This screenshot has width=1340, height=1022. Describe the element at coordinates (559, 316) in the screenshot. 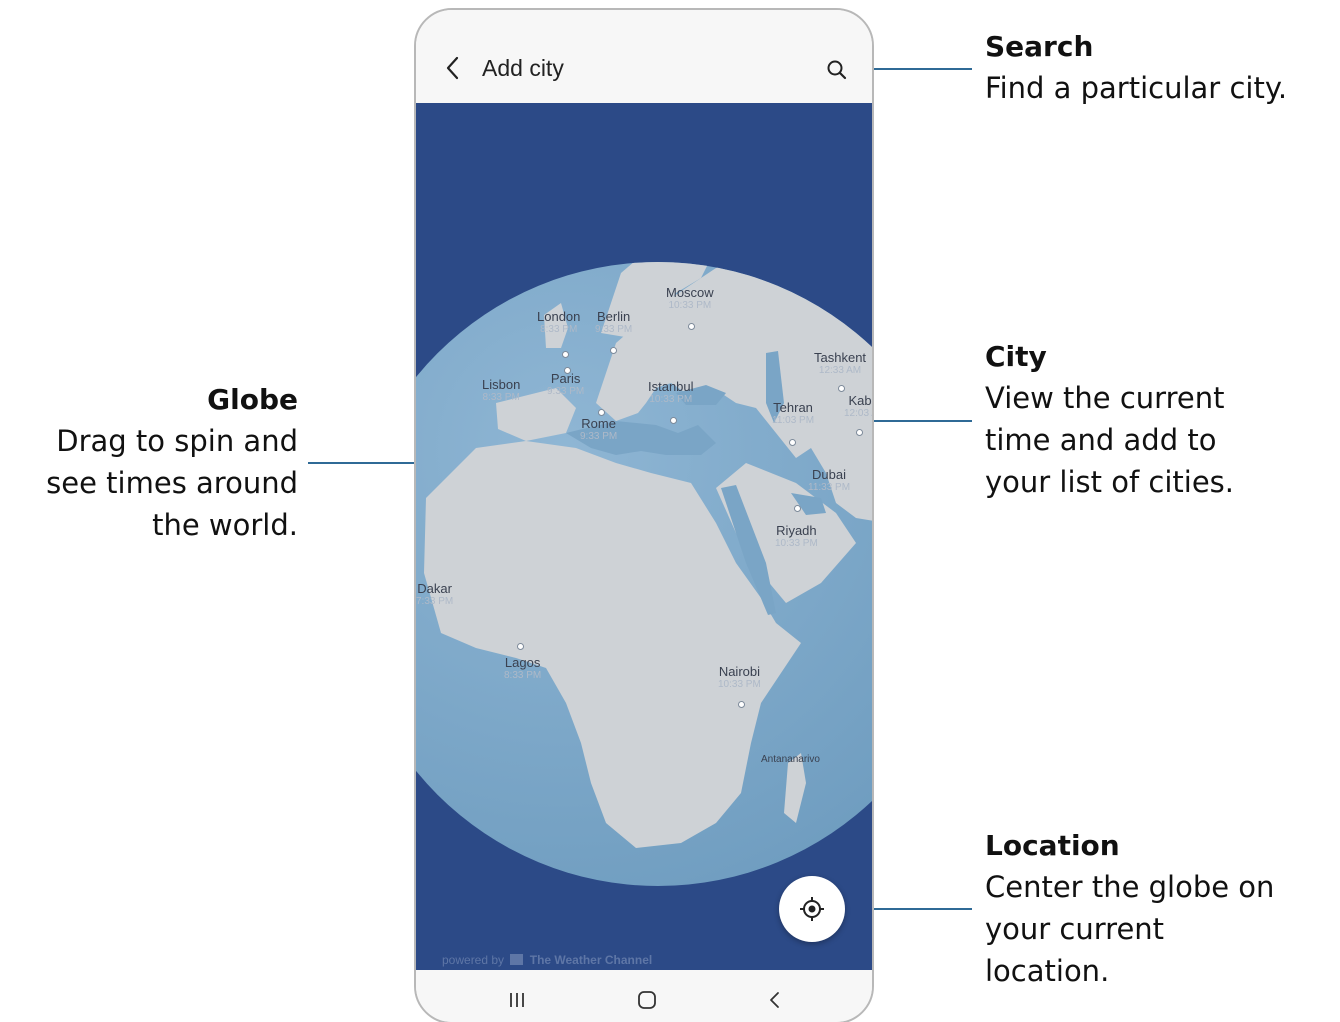

I see `city-name: London` at that location.